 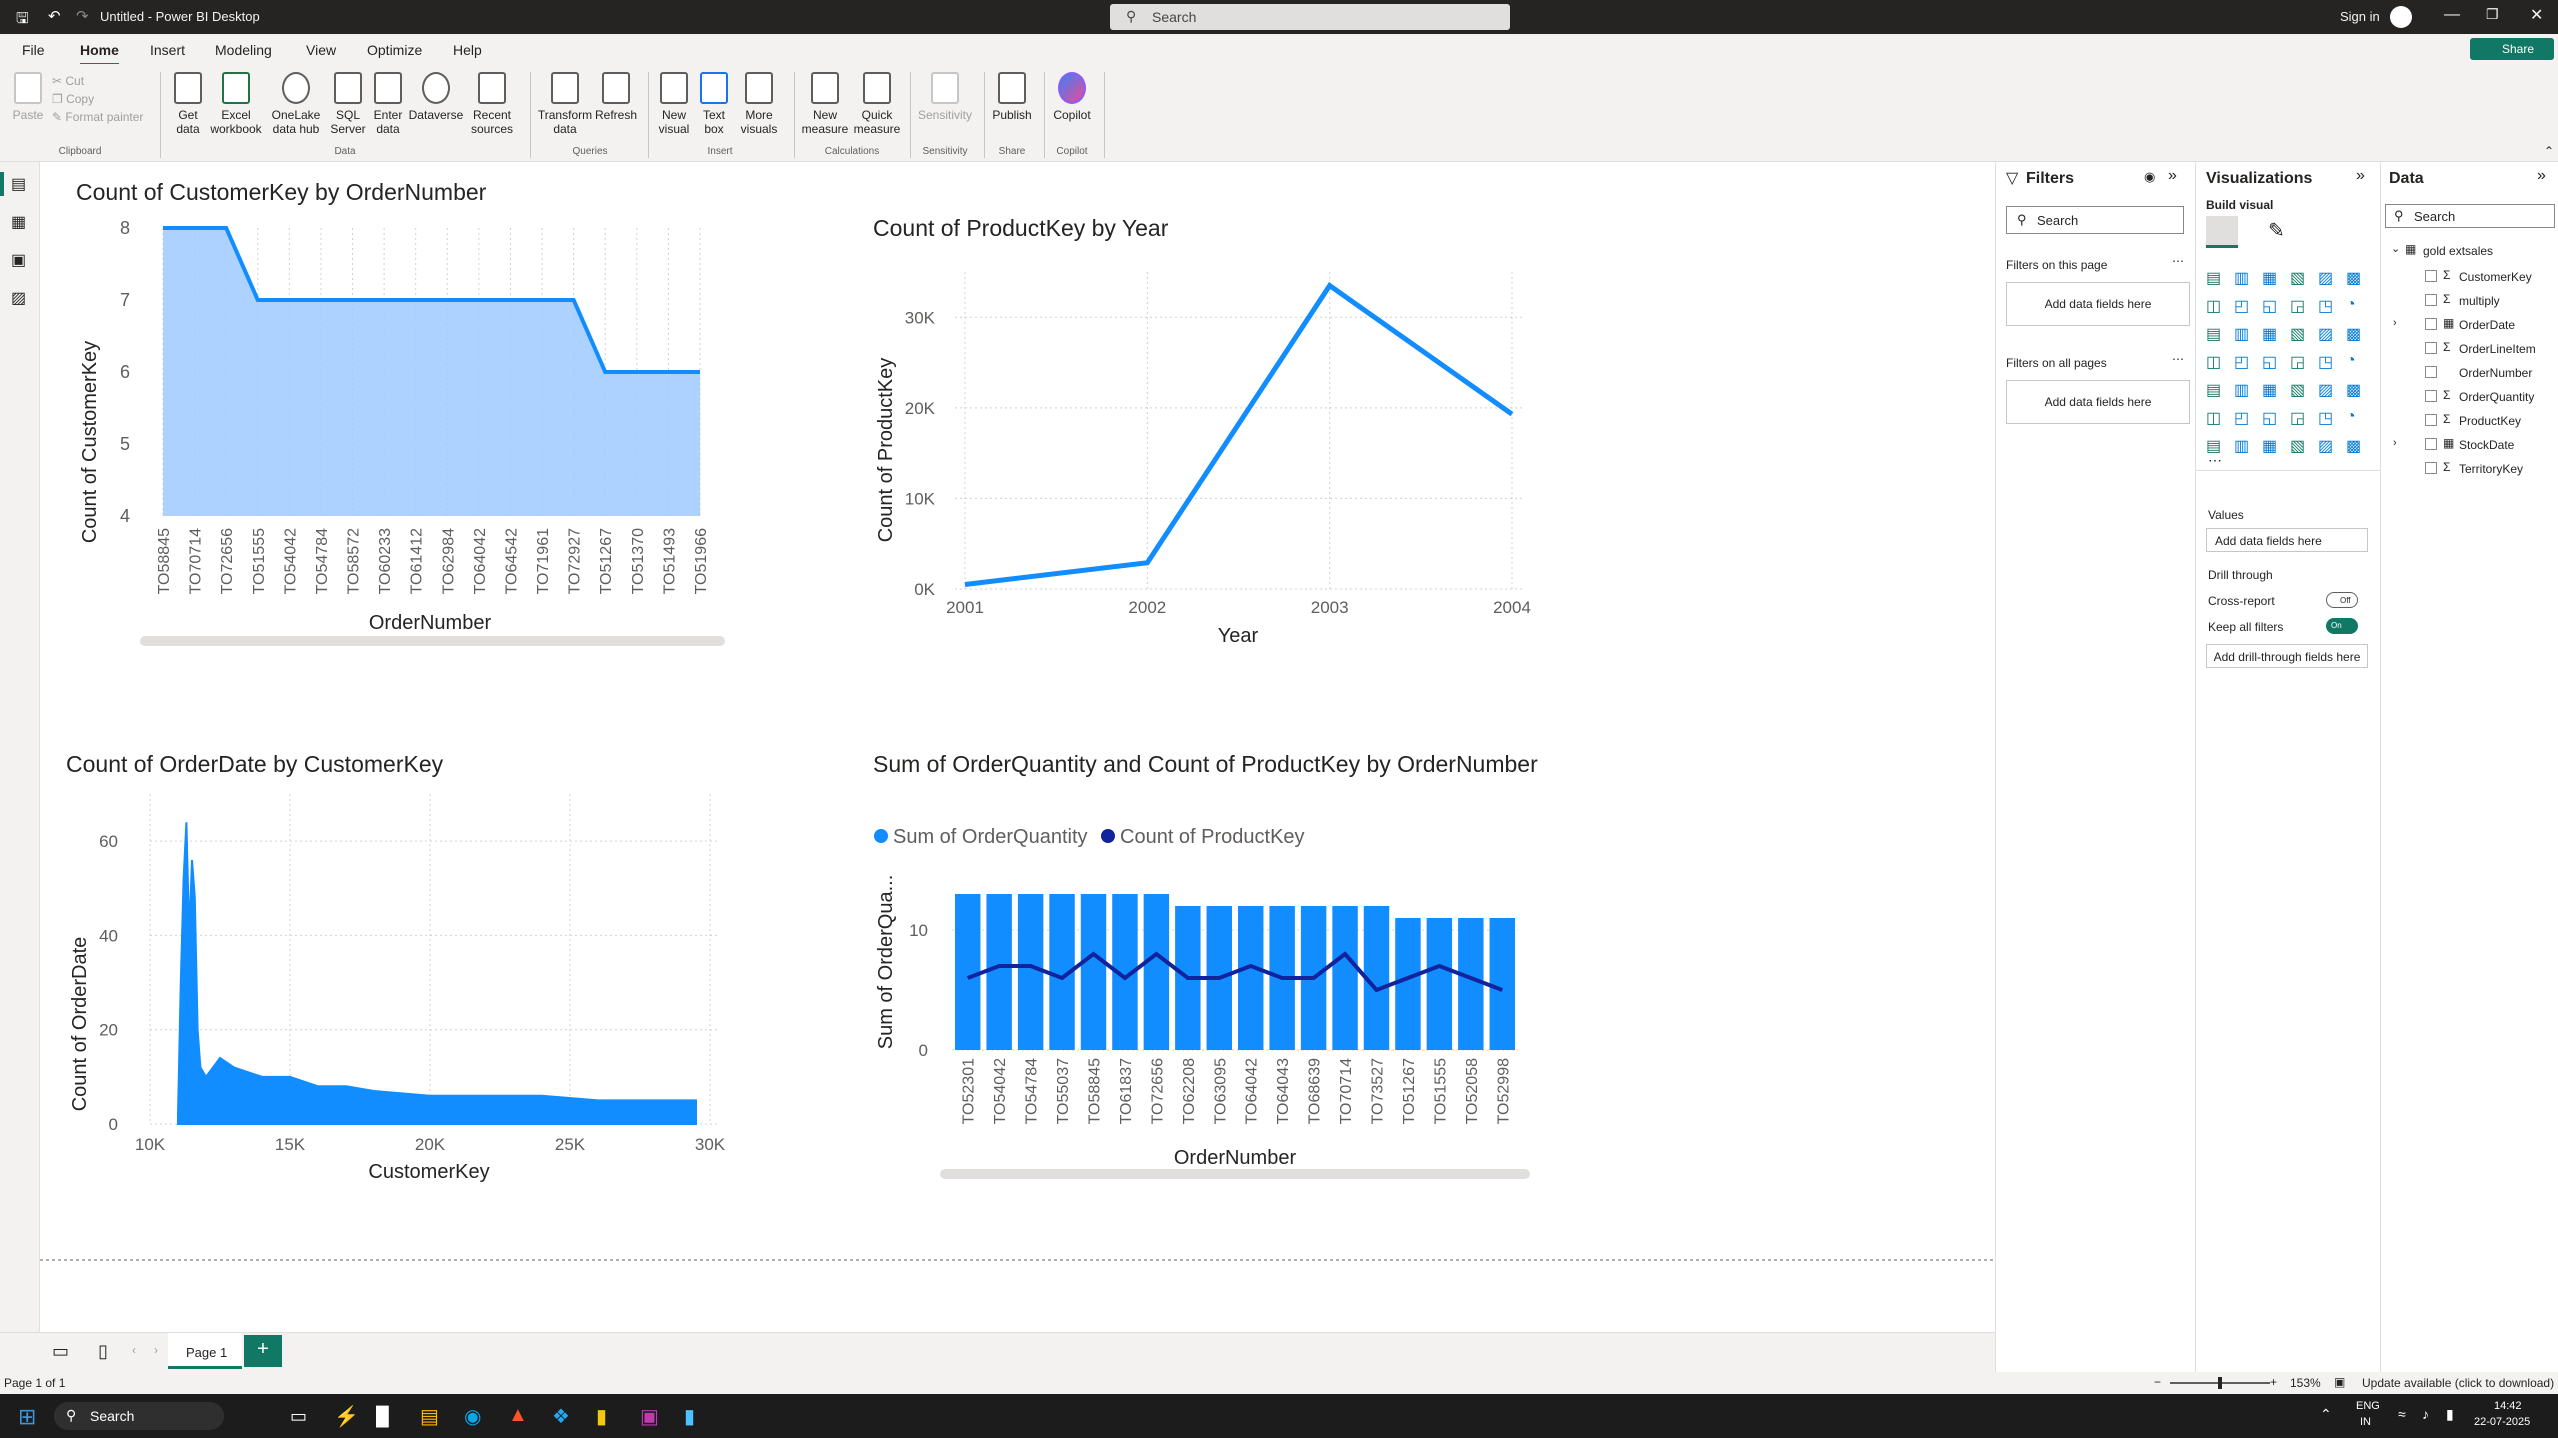 I want to click on dataverse-button: Dataverse, so click(x=436, y=97).